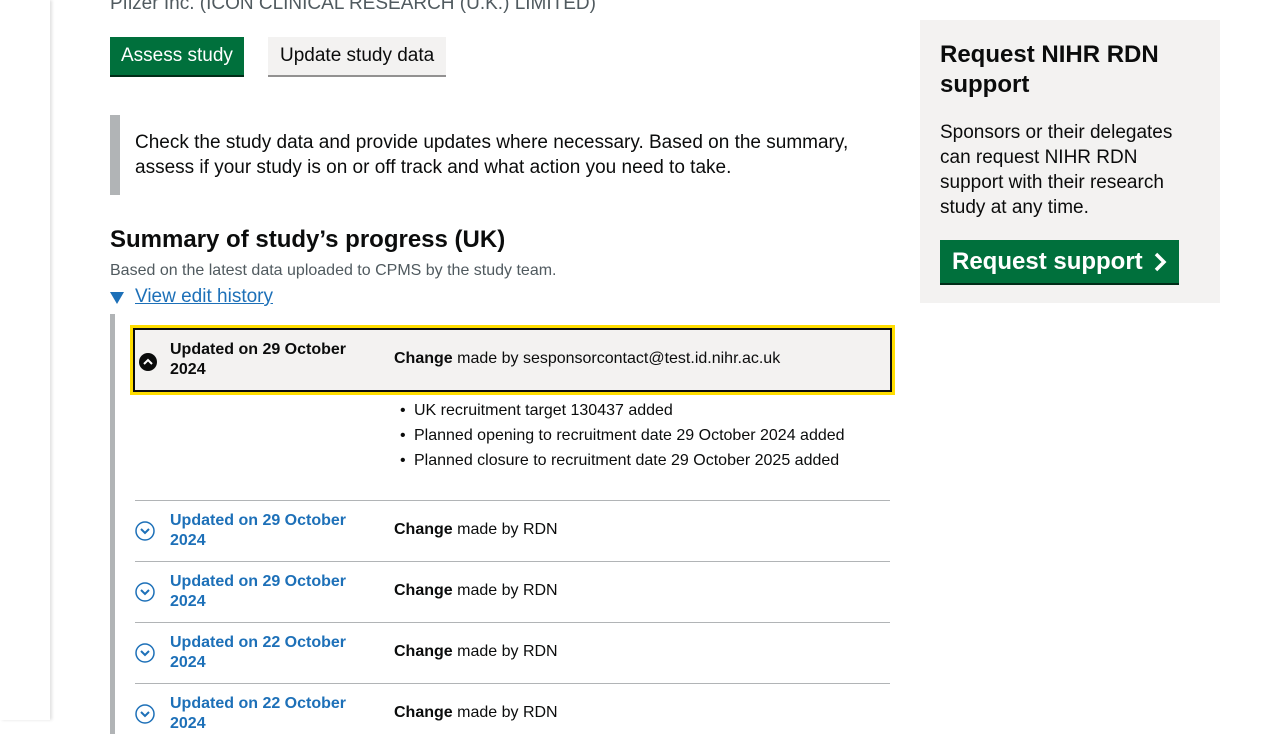  What do you see at coordinates (177, 56) in the screenshot?
I see `assess-study-button: Assess study` at bounding box center [177, 56].